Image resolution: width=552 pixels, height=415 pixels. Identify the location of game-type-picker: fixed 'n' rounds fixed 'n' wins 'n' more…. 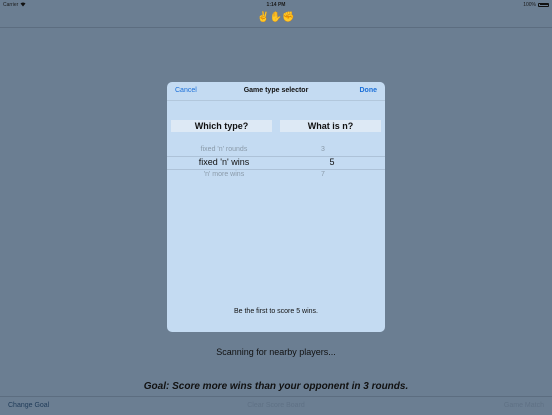
(229, 163).